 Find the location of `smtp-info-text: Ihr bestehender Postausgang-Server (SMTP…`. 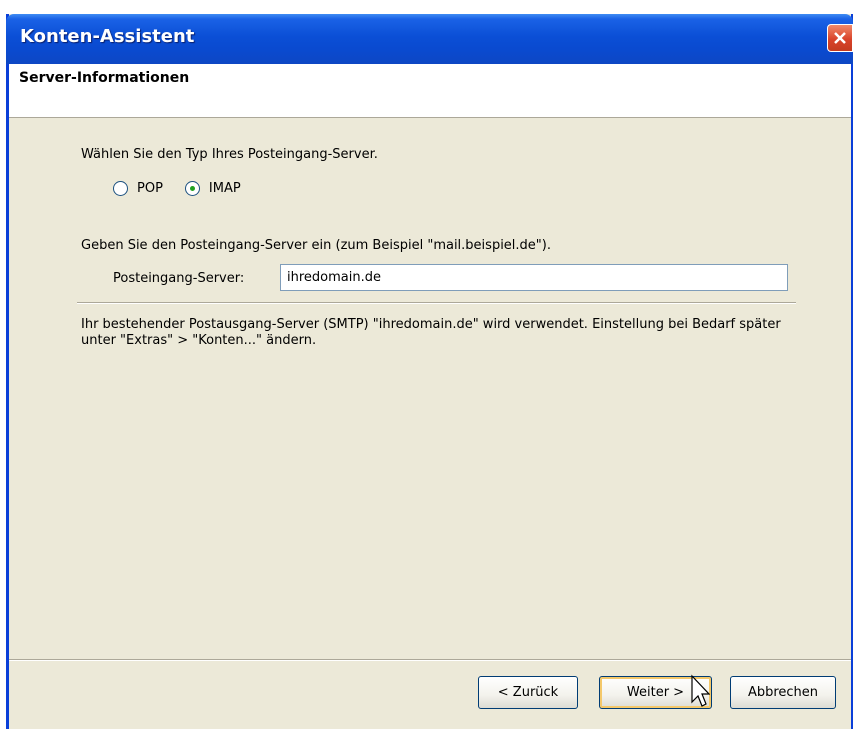

smtp-info-text: Ihr bestehender Postausgang-Server (SMTP… is located at coordinates (431, 332).